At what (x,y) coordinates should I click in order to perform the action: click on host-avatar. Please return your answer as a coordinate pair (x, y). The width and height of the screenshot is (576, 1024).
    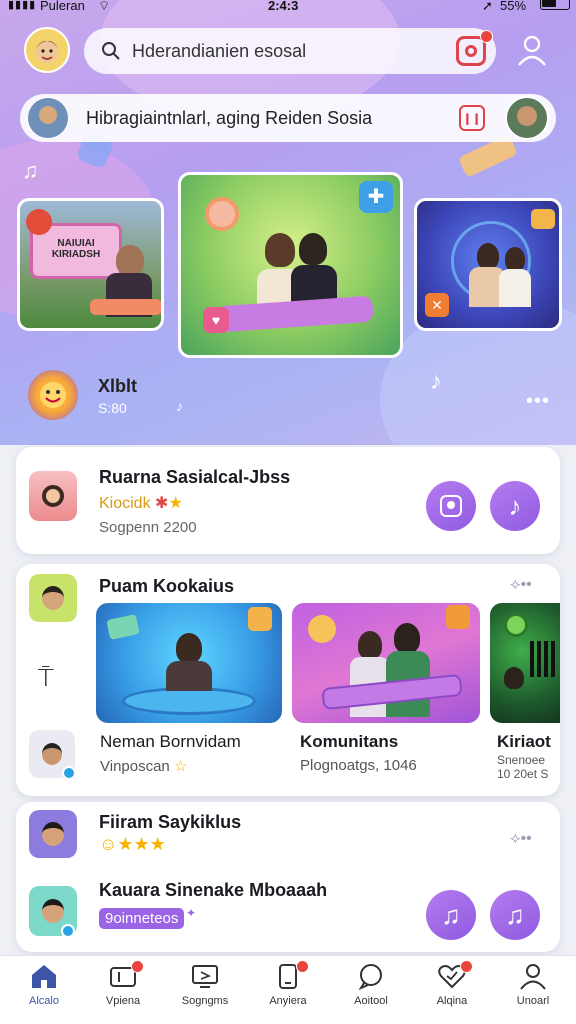
    Looking at the image, I should click on (53, 598).